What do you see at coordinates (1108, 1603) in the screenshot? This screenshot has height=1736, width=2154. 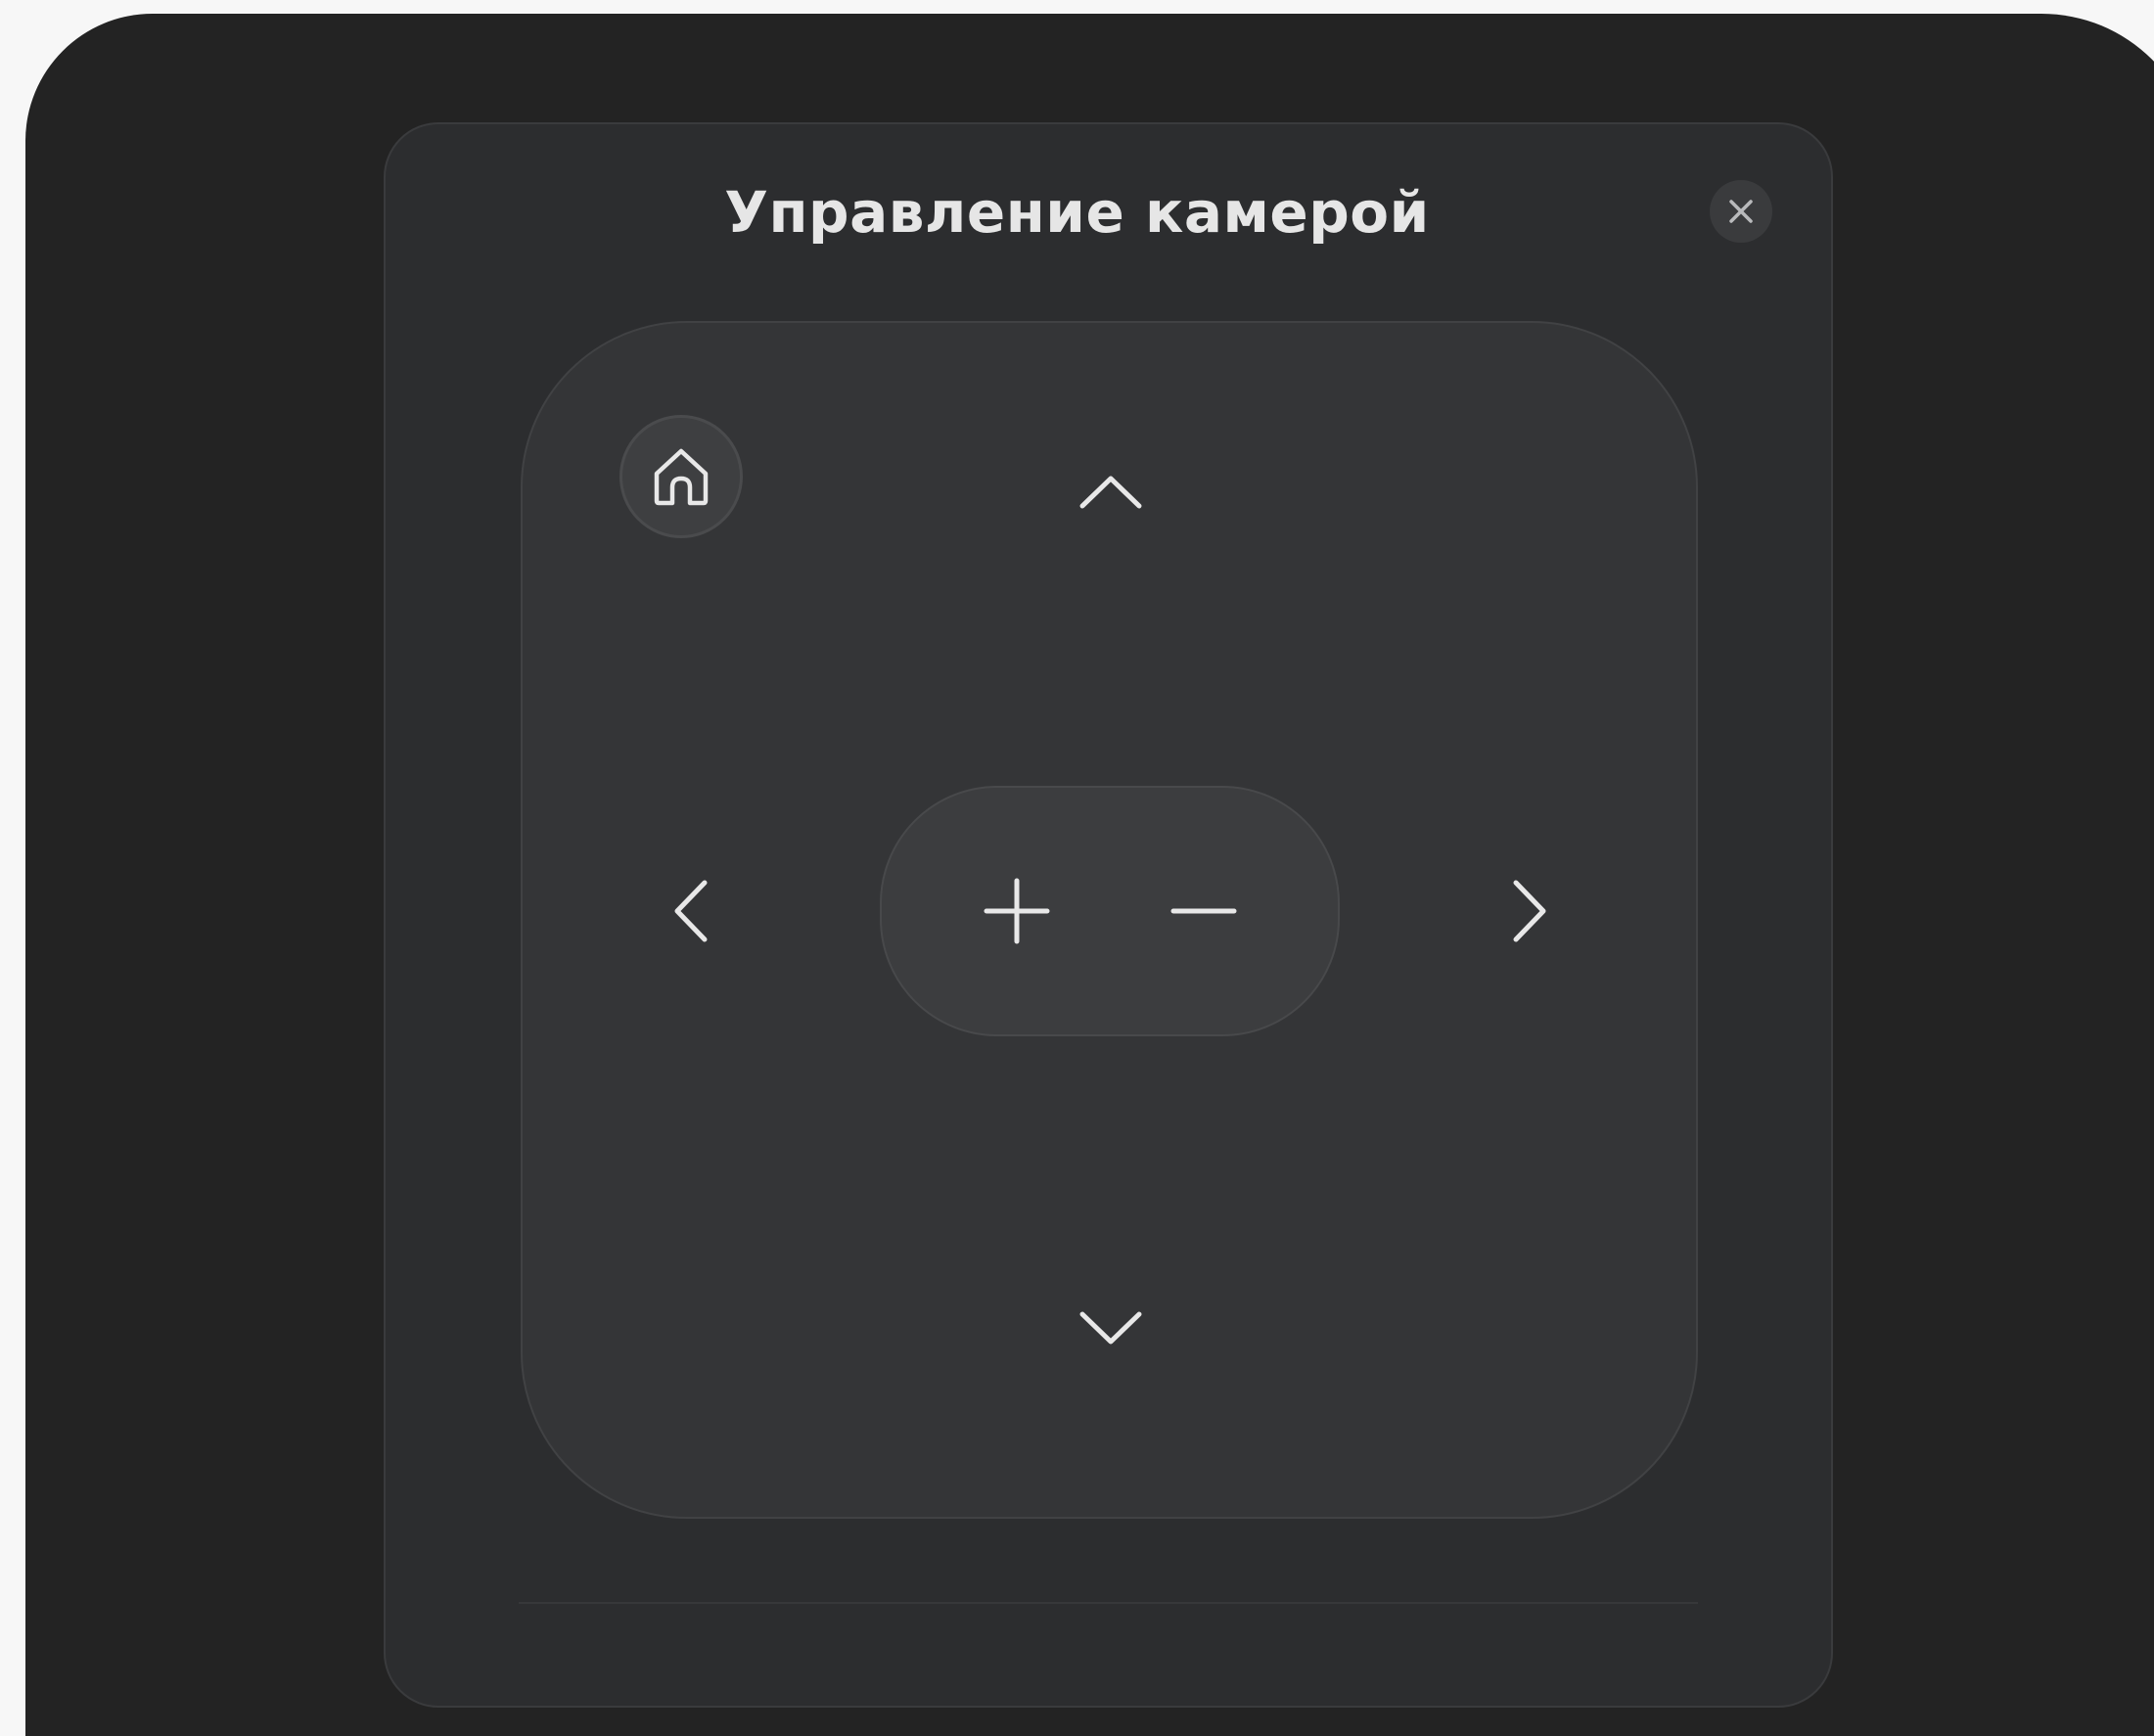 I see `section-divider` at bounding box center [1108, 1603].